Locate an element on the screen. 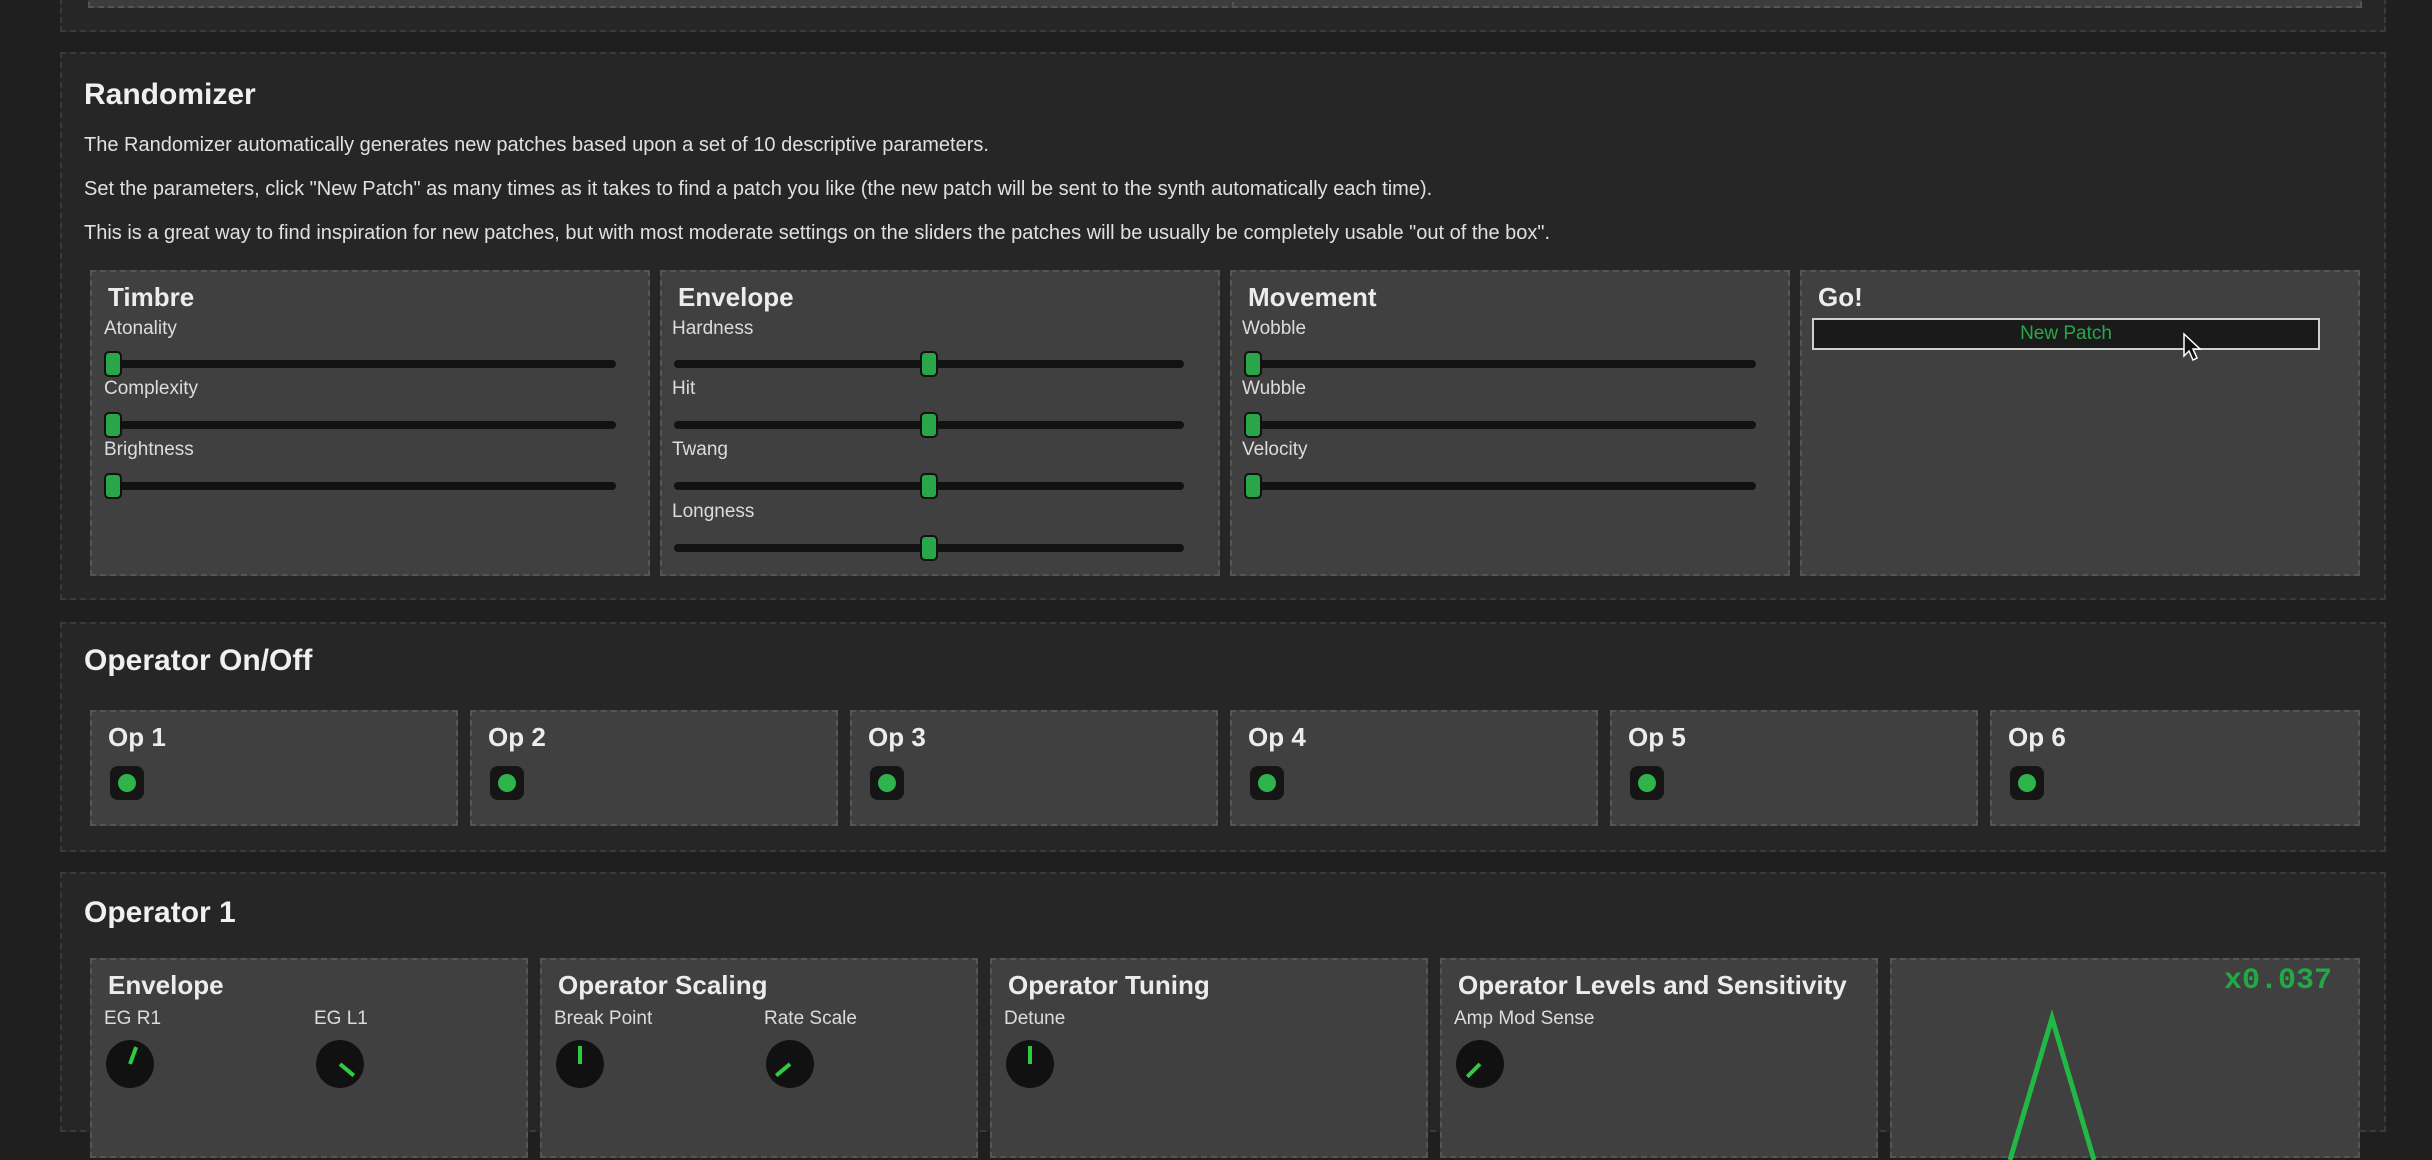  movement-panel: Movement Wobble Wubble Velocity is located at coordinates (1510, 423).